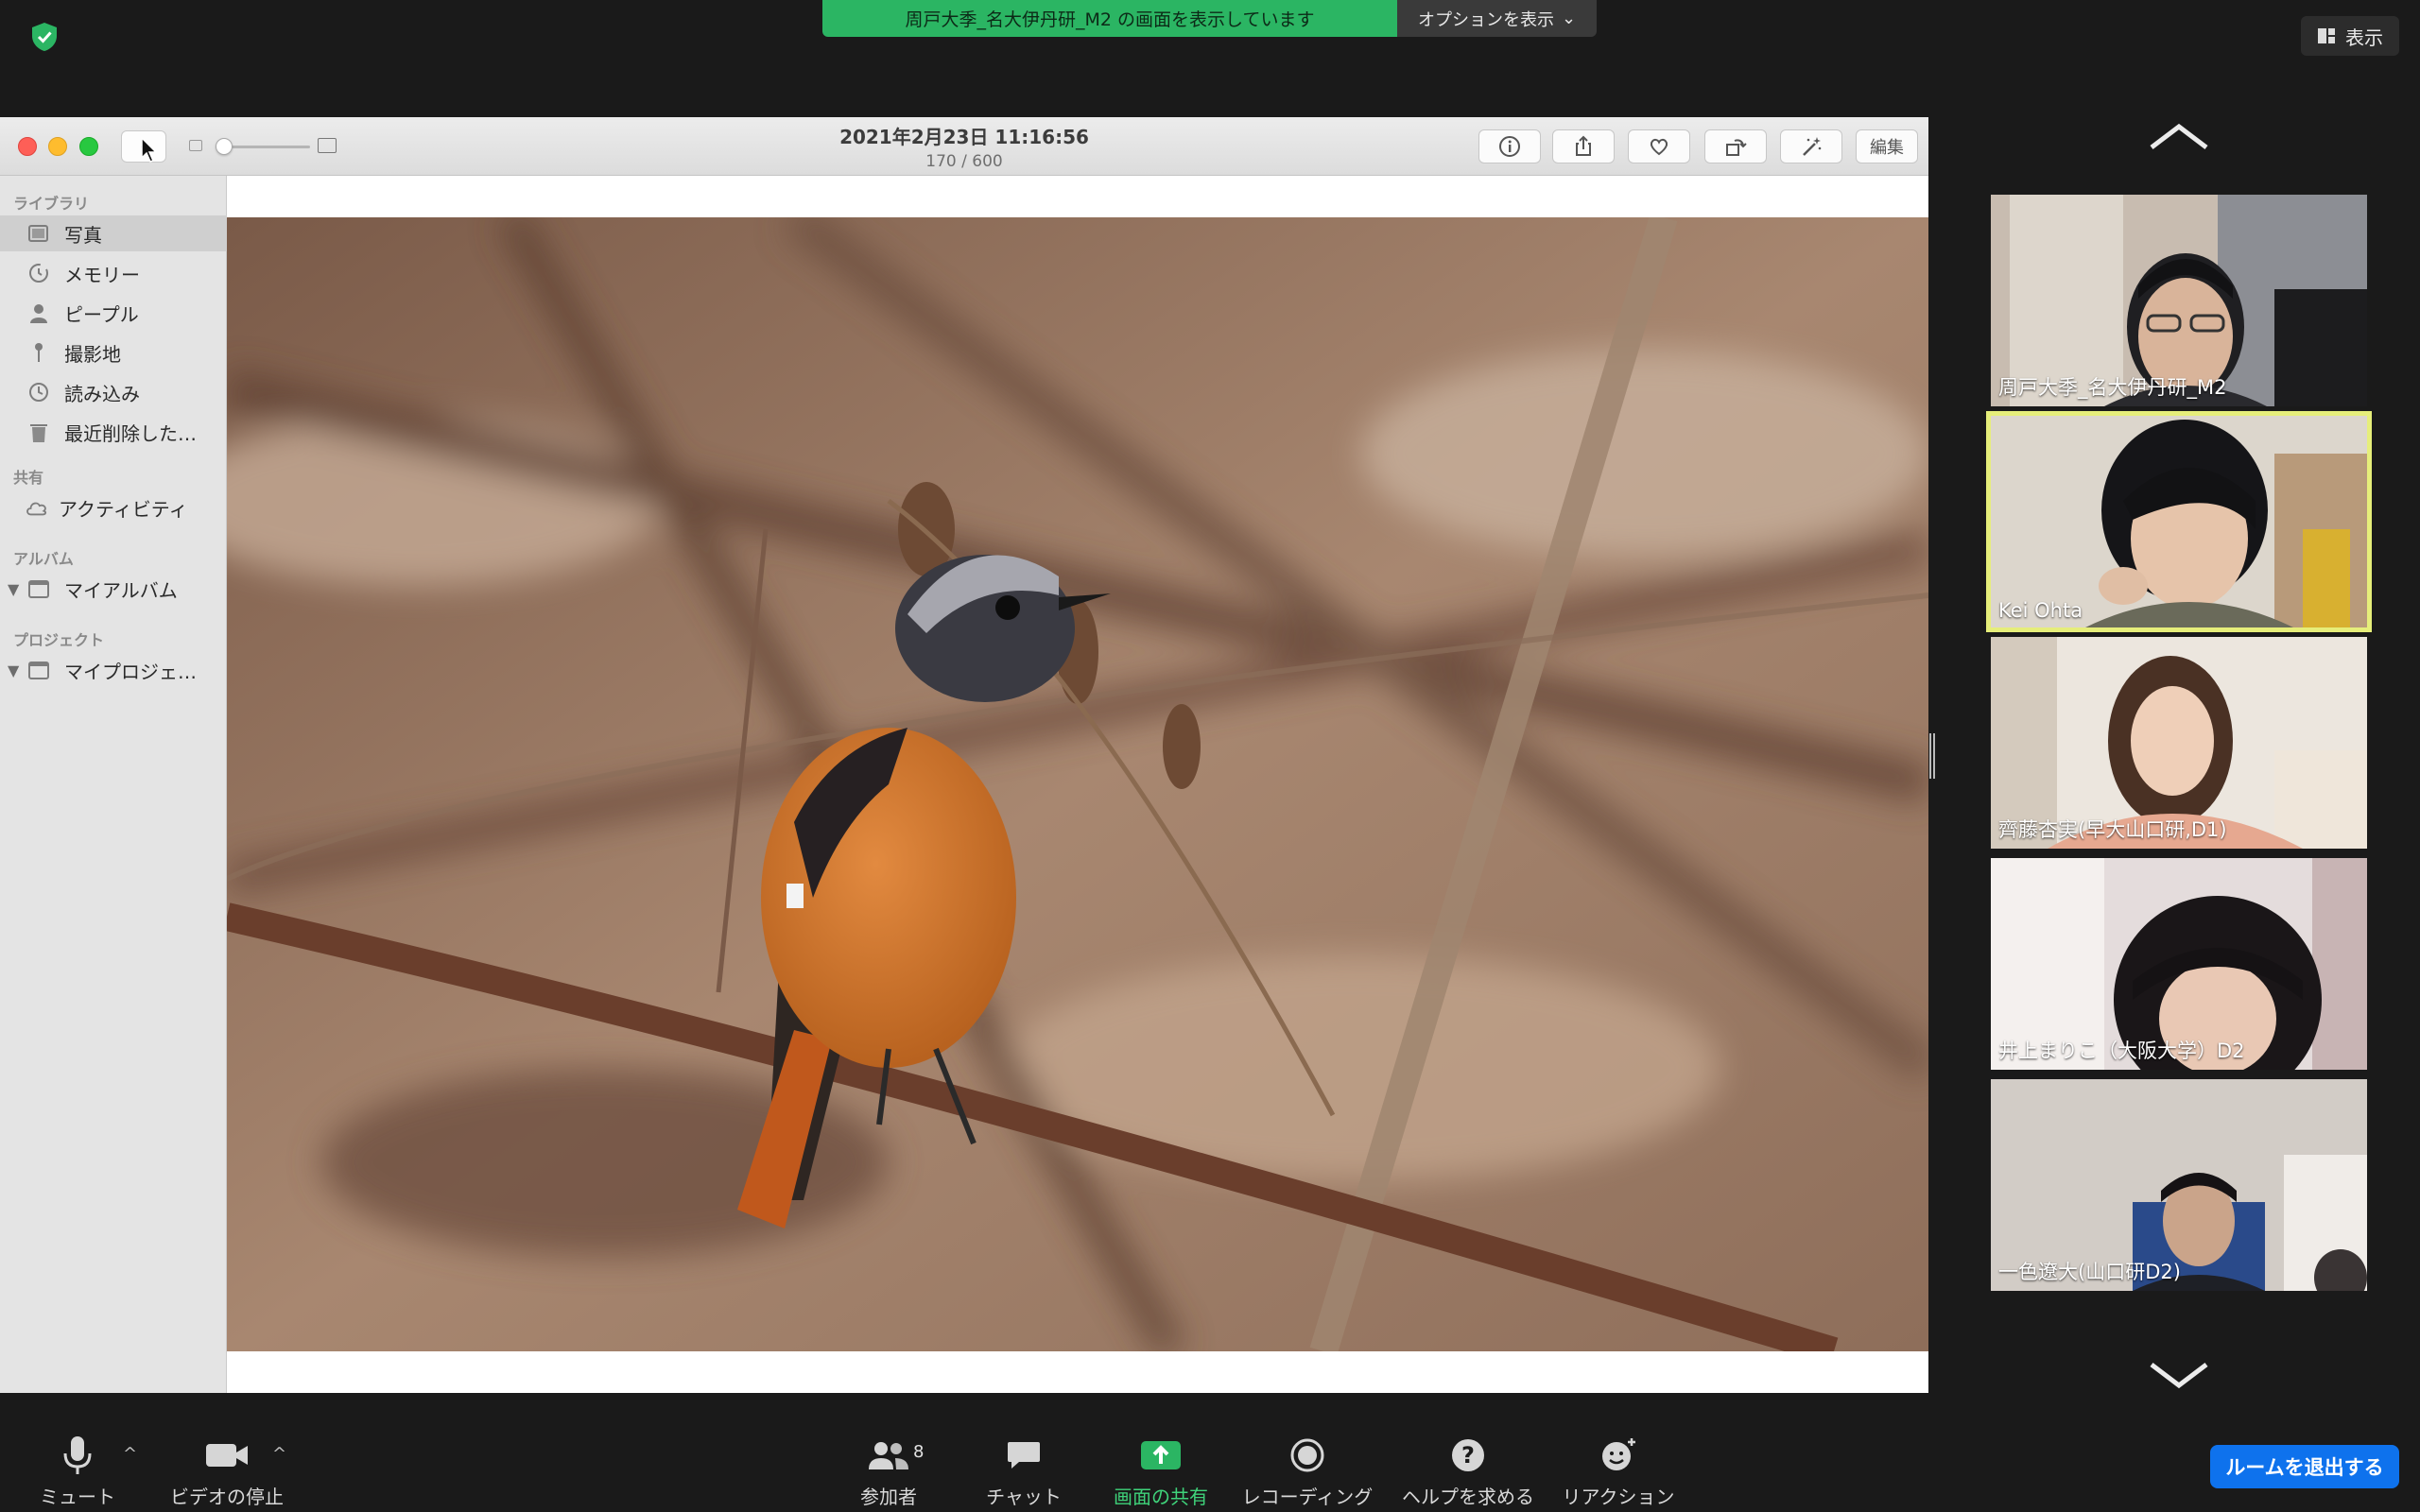 This screenshot has width=2420, height=1512. What do you see at coordinates (225, 146) in the screenshot?
I see `zoom-slider-knob` at bounding box center [225, 146].